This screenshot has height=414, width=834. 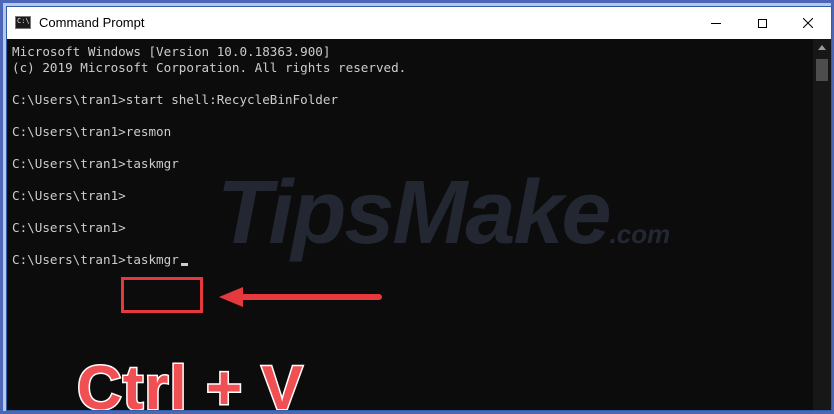 What do you see at coordinates (162, 295) in the screenshot?
I see `pasted-command-highlight` at bounding box center [162, 295].